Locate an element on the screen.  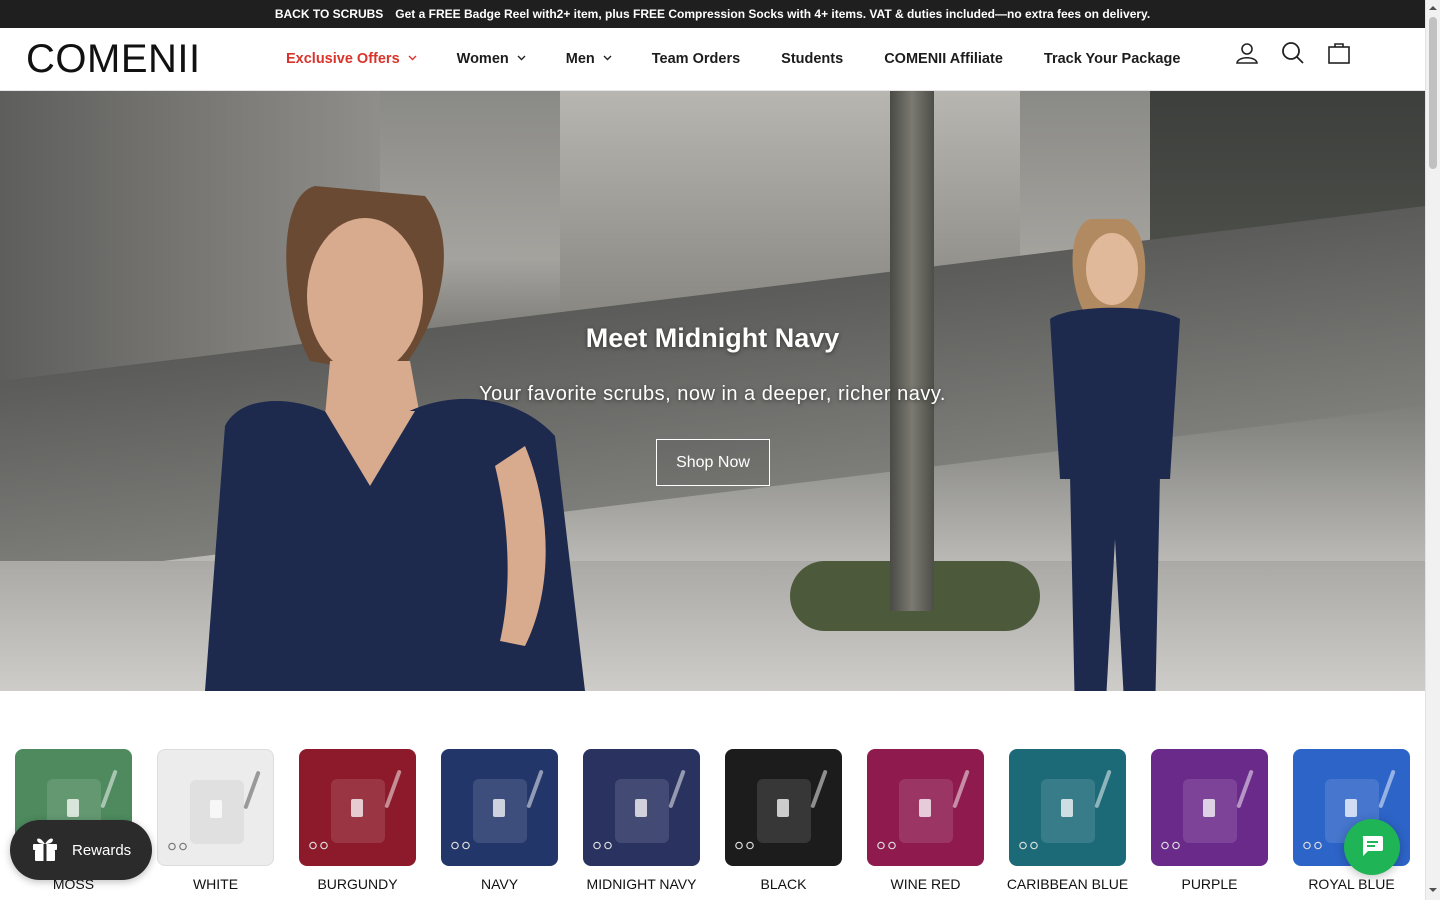
gift-icon is located at coordinates (45, 850).